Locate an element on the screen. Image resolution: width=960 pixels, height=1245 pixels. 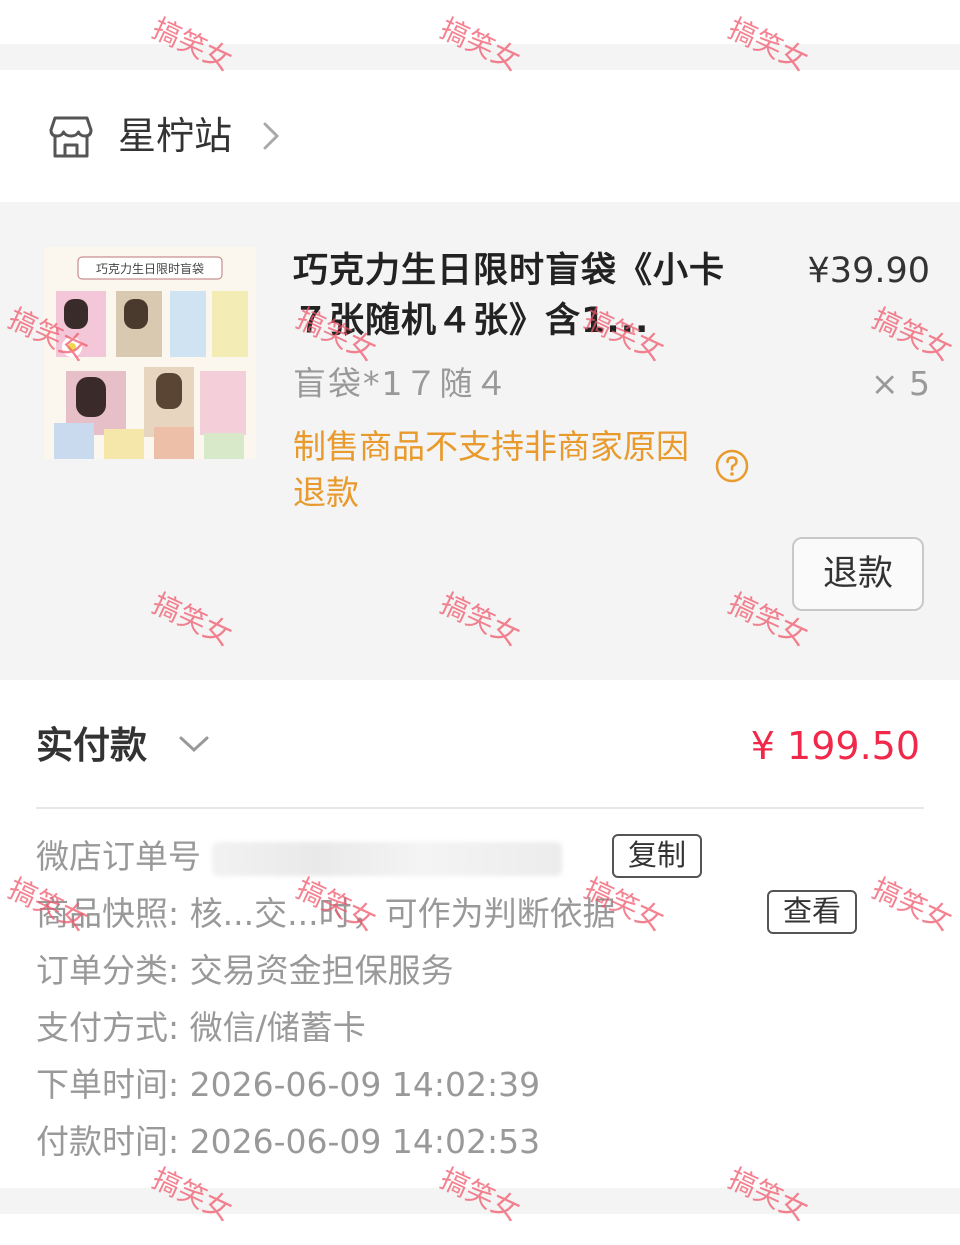
copy-button: 复制 is located at coordinates (657, 856).